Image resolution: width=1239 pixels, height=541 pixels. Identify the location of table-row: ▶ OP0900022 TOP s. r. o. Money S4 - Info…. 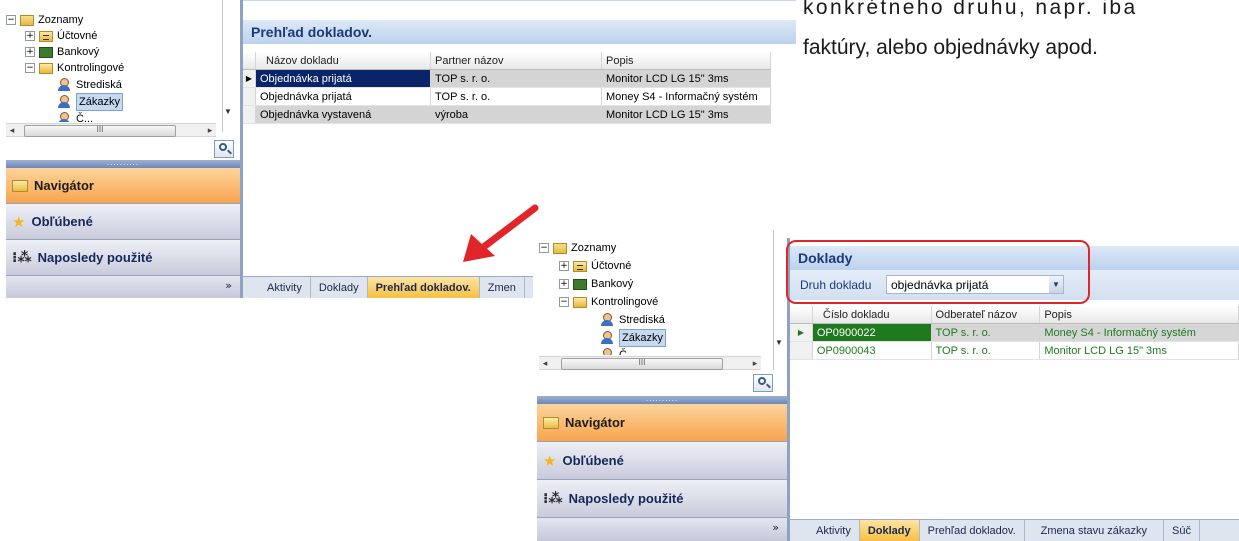
(1014, 332).